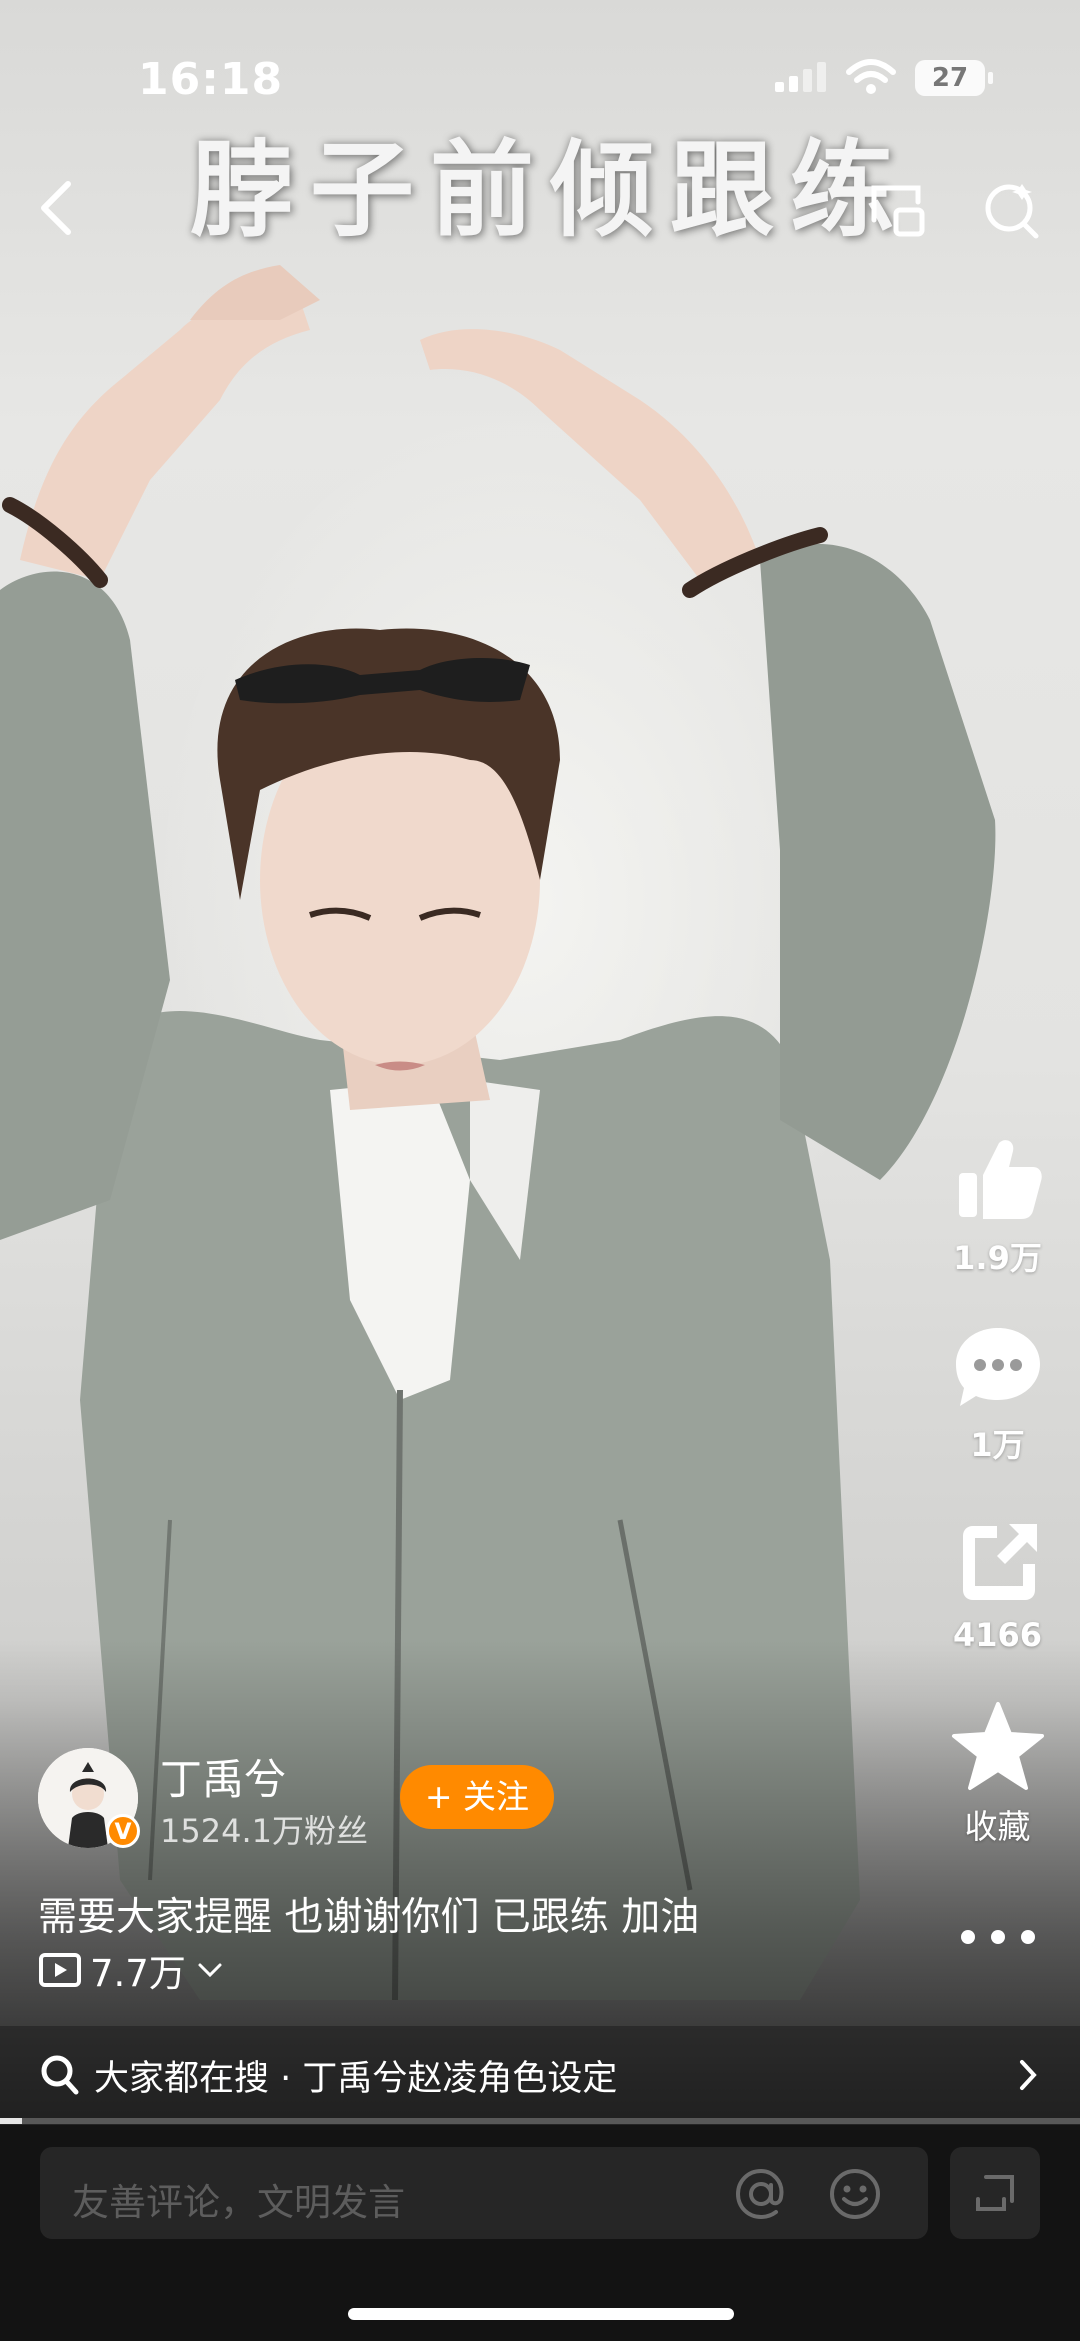  Describe the element at coordinates (541, 2314) in the screenshot. I see `home-indicator` at that location.